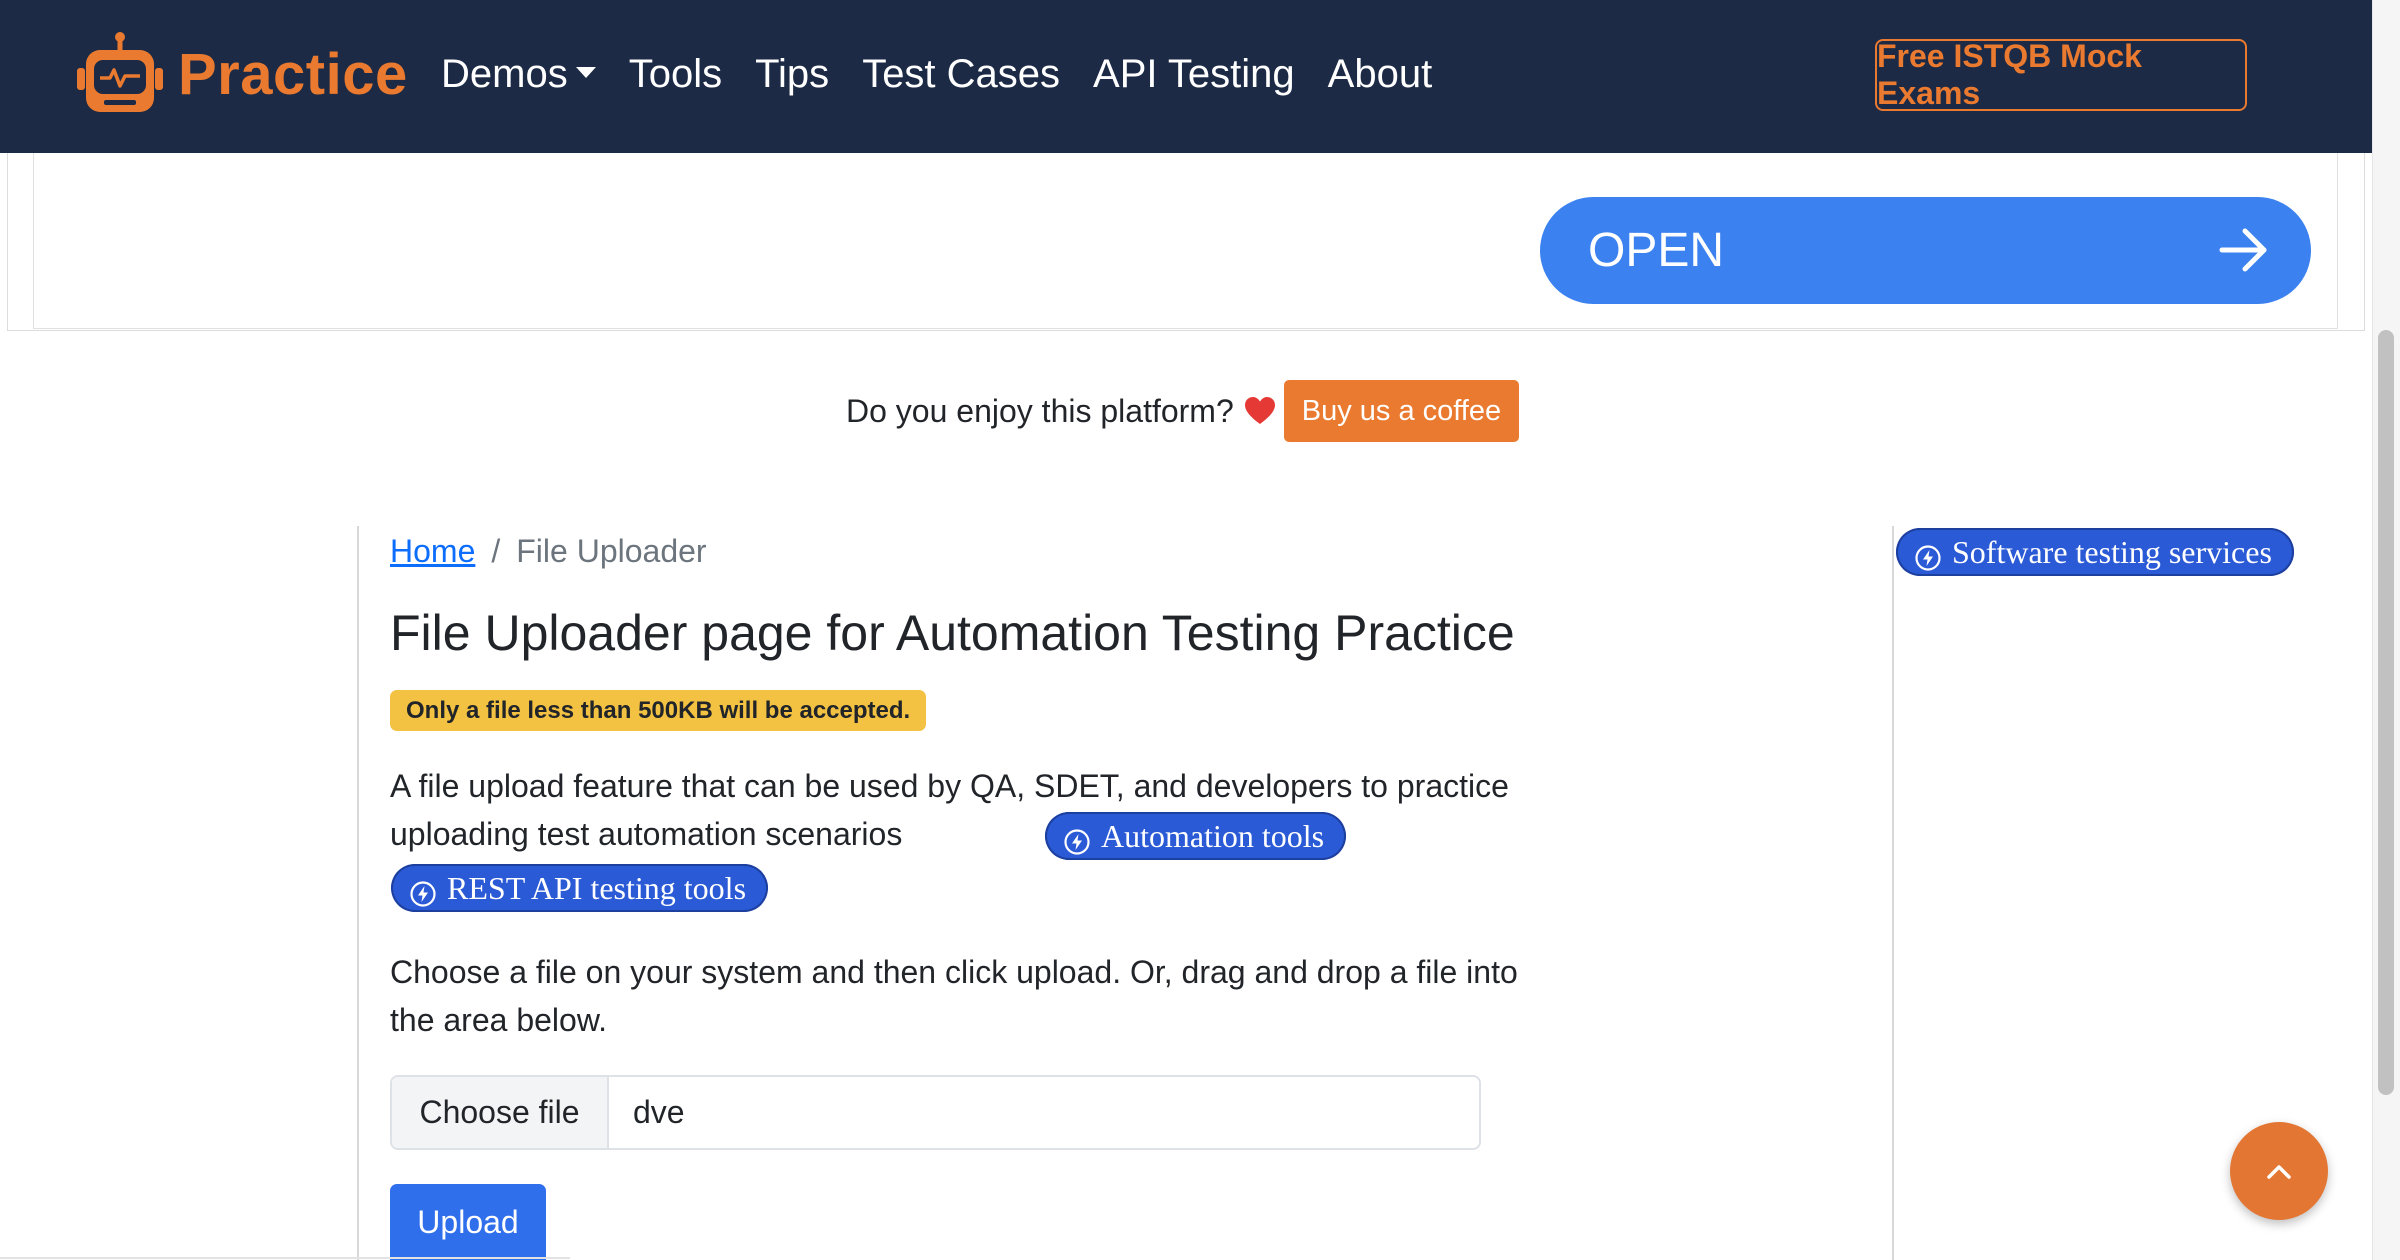 This screenshot has height=1260, width=2400. What do you see at coordinates (358, 893) in the screenshot?
I see `content-left-border` at bounding box center [358, 893].